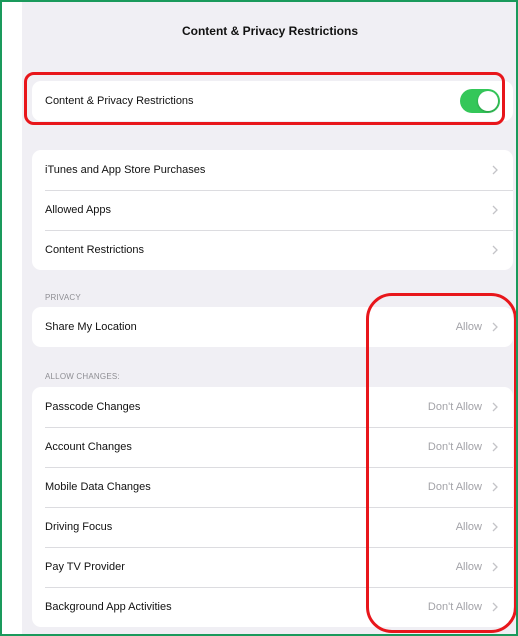 The height and width of the screenshot is (636, 518). What do you see at coordinates (63, 297) in the screenshot?
I see `section-header-privacy: PRIVACY` at bounding box center [63, 297].